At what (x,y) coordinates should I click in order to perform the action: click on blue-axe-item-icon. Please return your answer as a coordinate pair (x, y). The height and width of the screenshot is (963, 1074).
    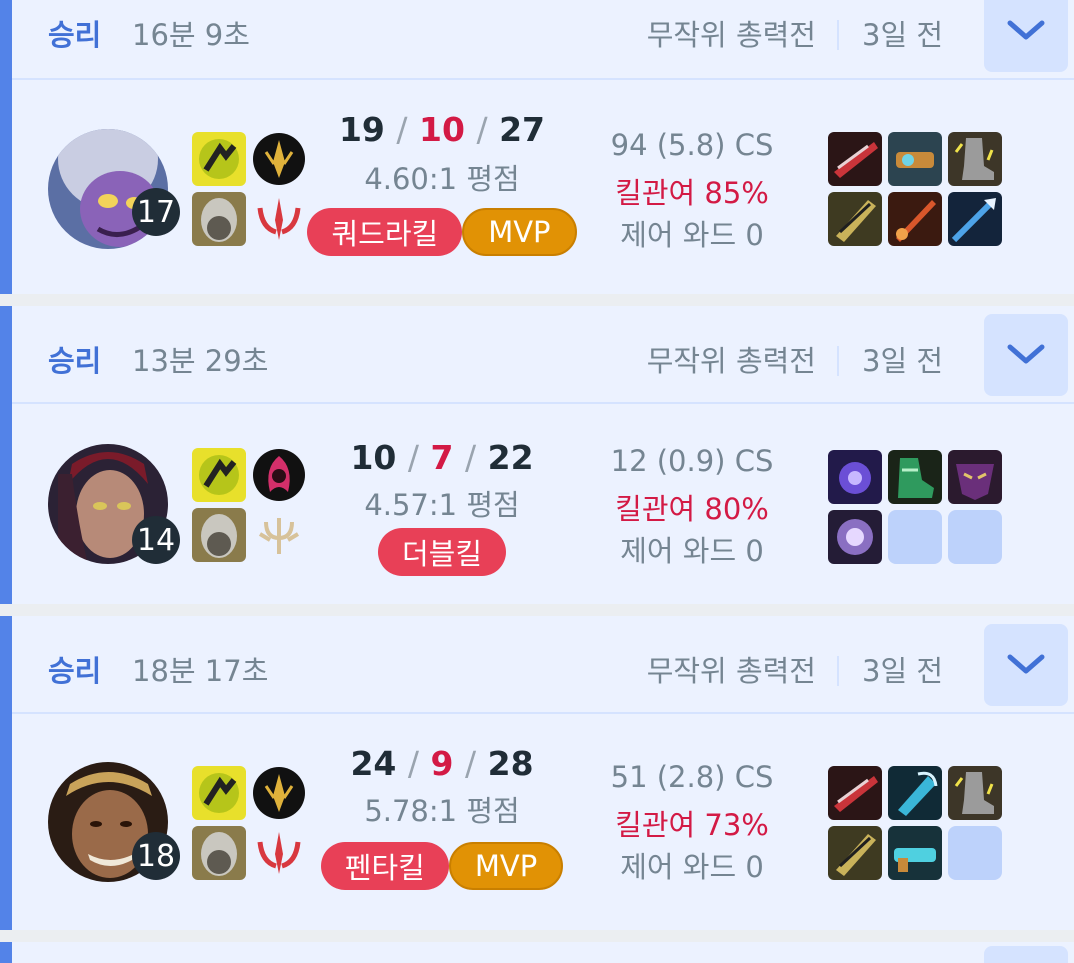
    Looking at the image, I should click on (915, 793).